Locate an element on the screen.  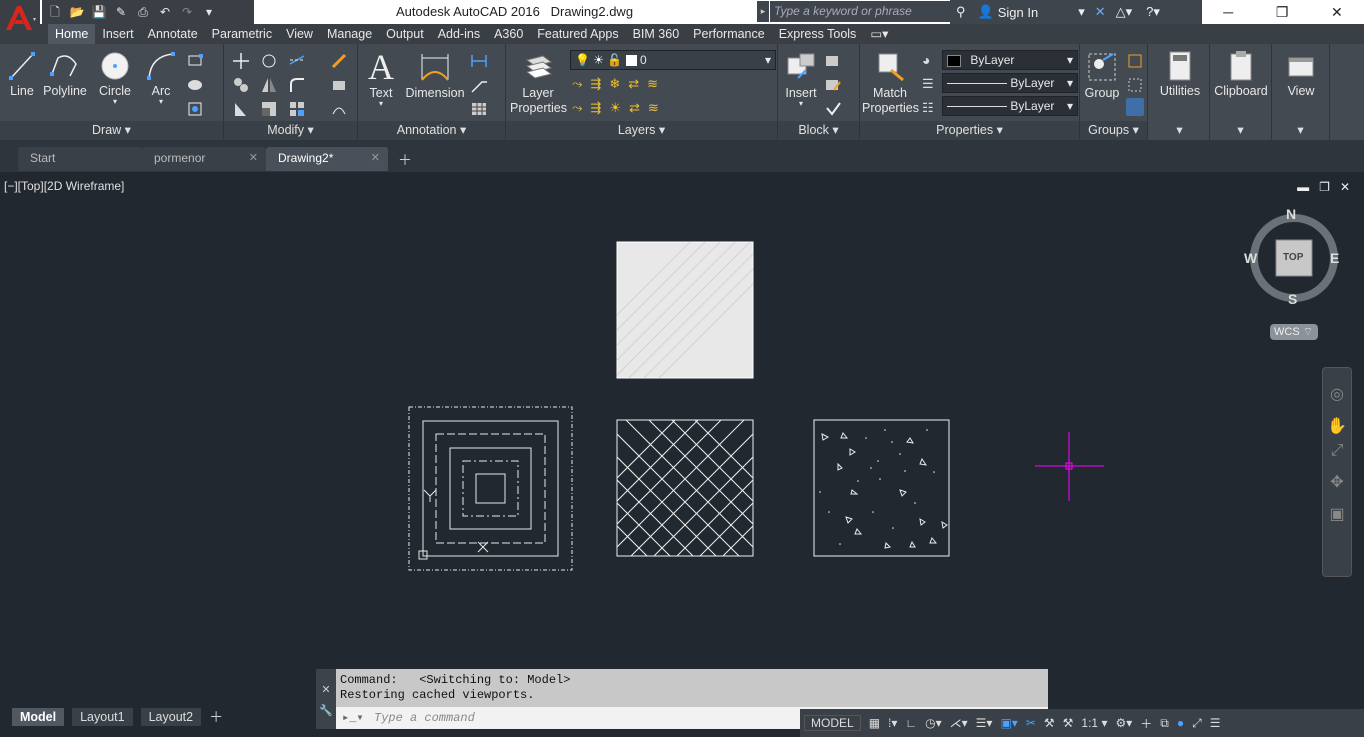
layer-match-icon: ⤳ is located at coordinates (577, 108).